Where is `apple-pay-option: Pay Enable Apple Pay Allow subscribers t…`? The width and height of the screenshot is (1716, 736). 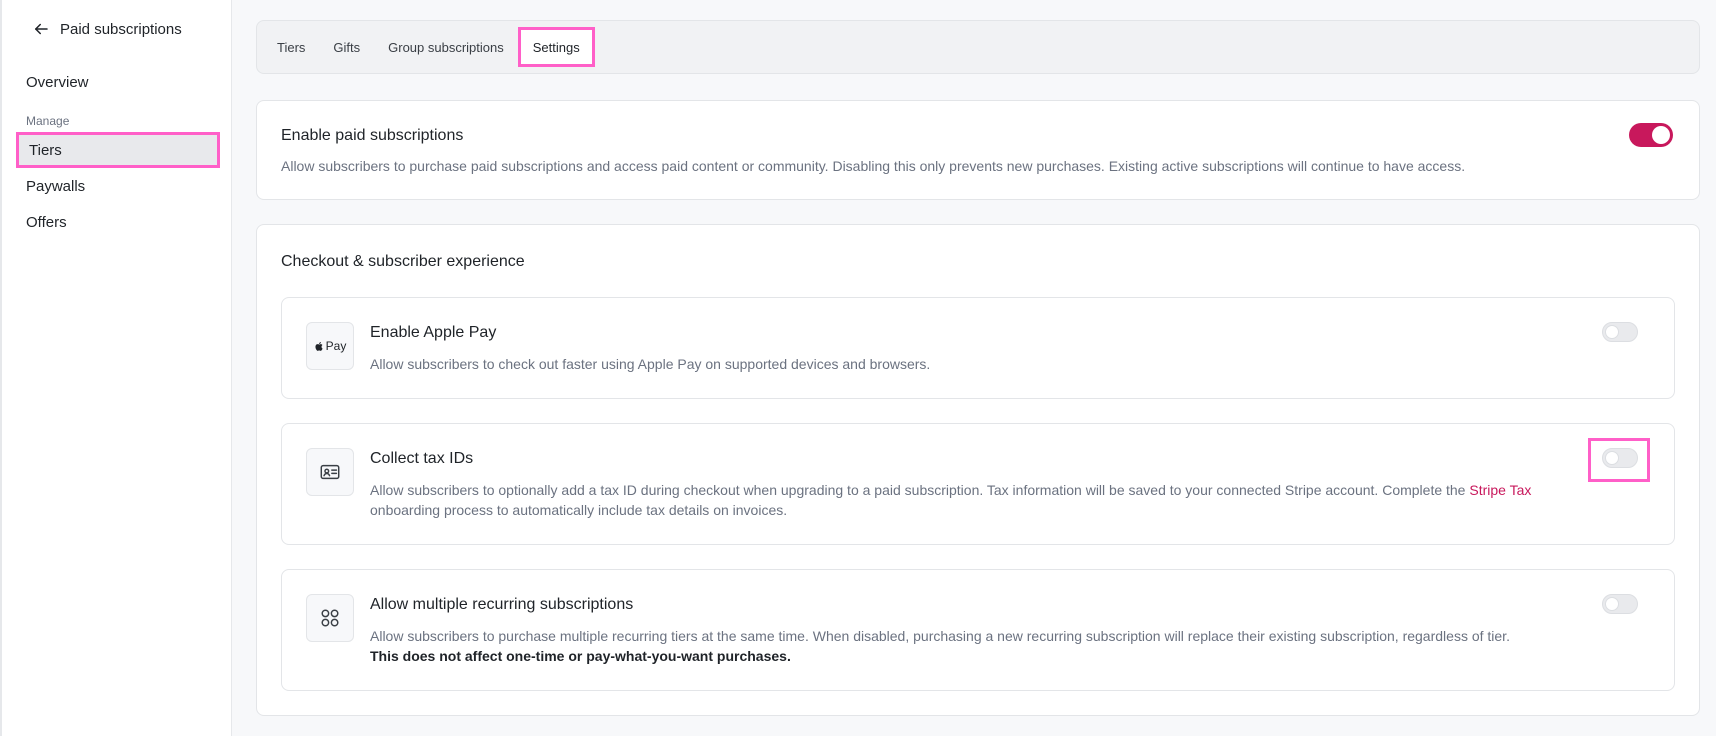 apple-pay-option: Pay Enable Apple Pay Allow subscribers t… is located at coordinates (978, 348).